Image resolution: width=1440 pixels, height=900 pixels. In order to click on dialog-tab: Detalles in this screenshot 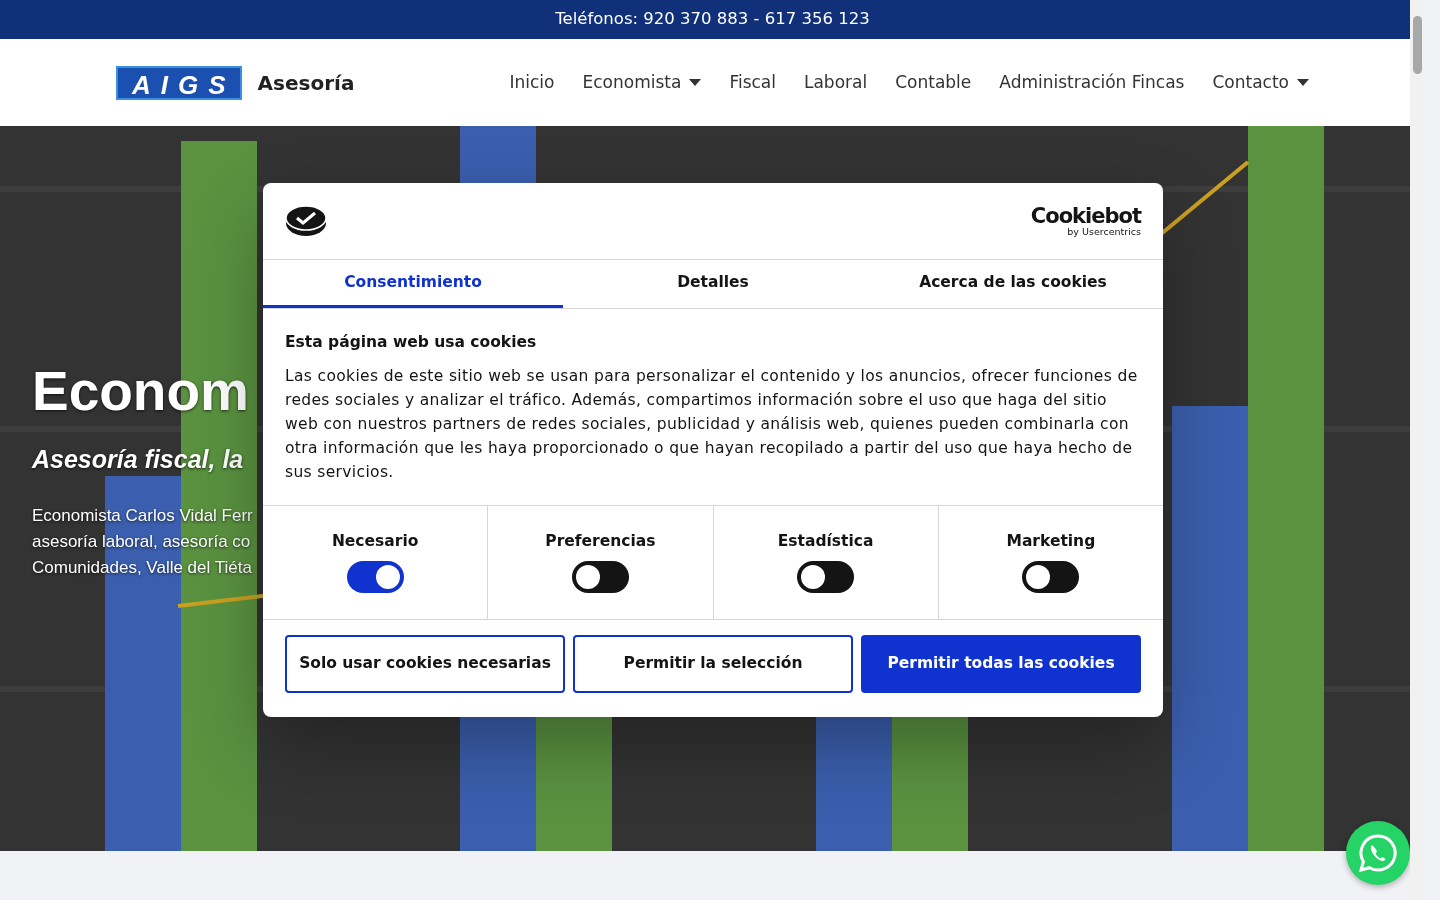, I will do `click(713, 284)`.